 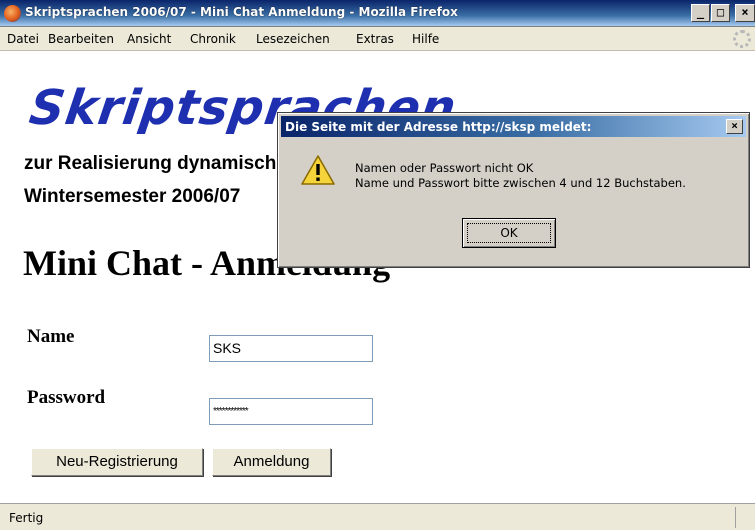 I want to click on status-bar: Fertig, so click(x=377, y=516).